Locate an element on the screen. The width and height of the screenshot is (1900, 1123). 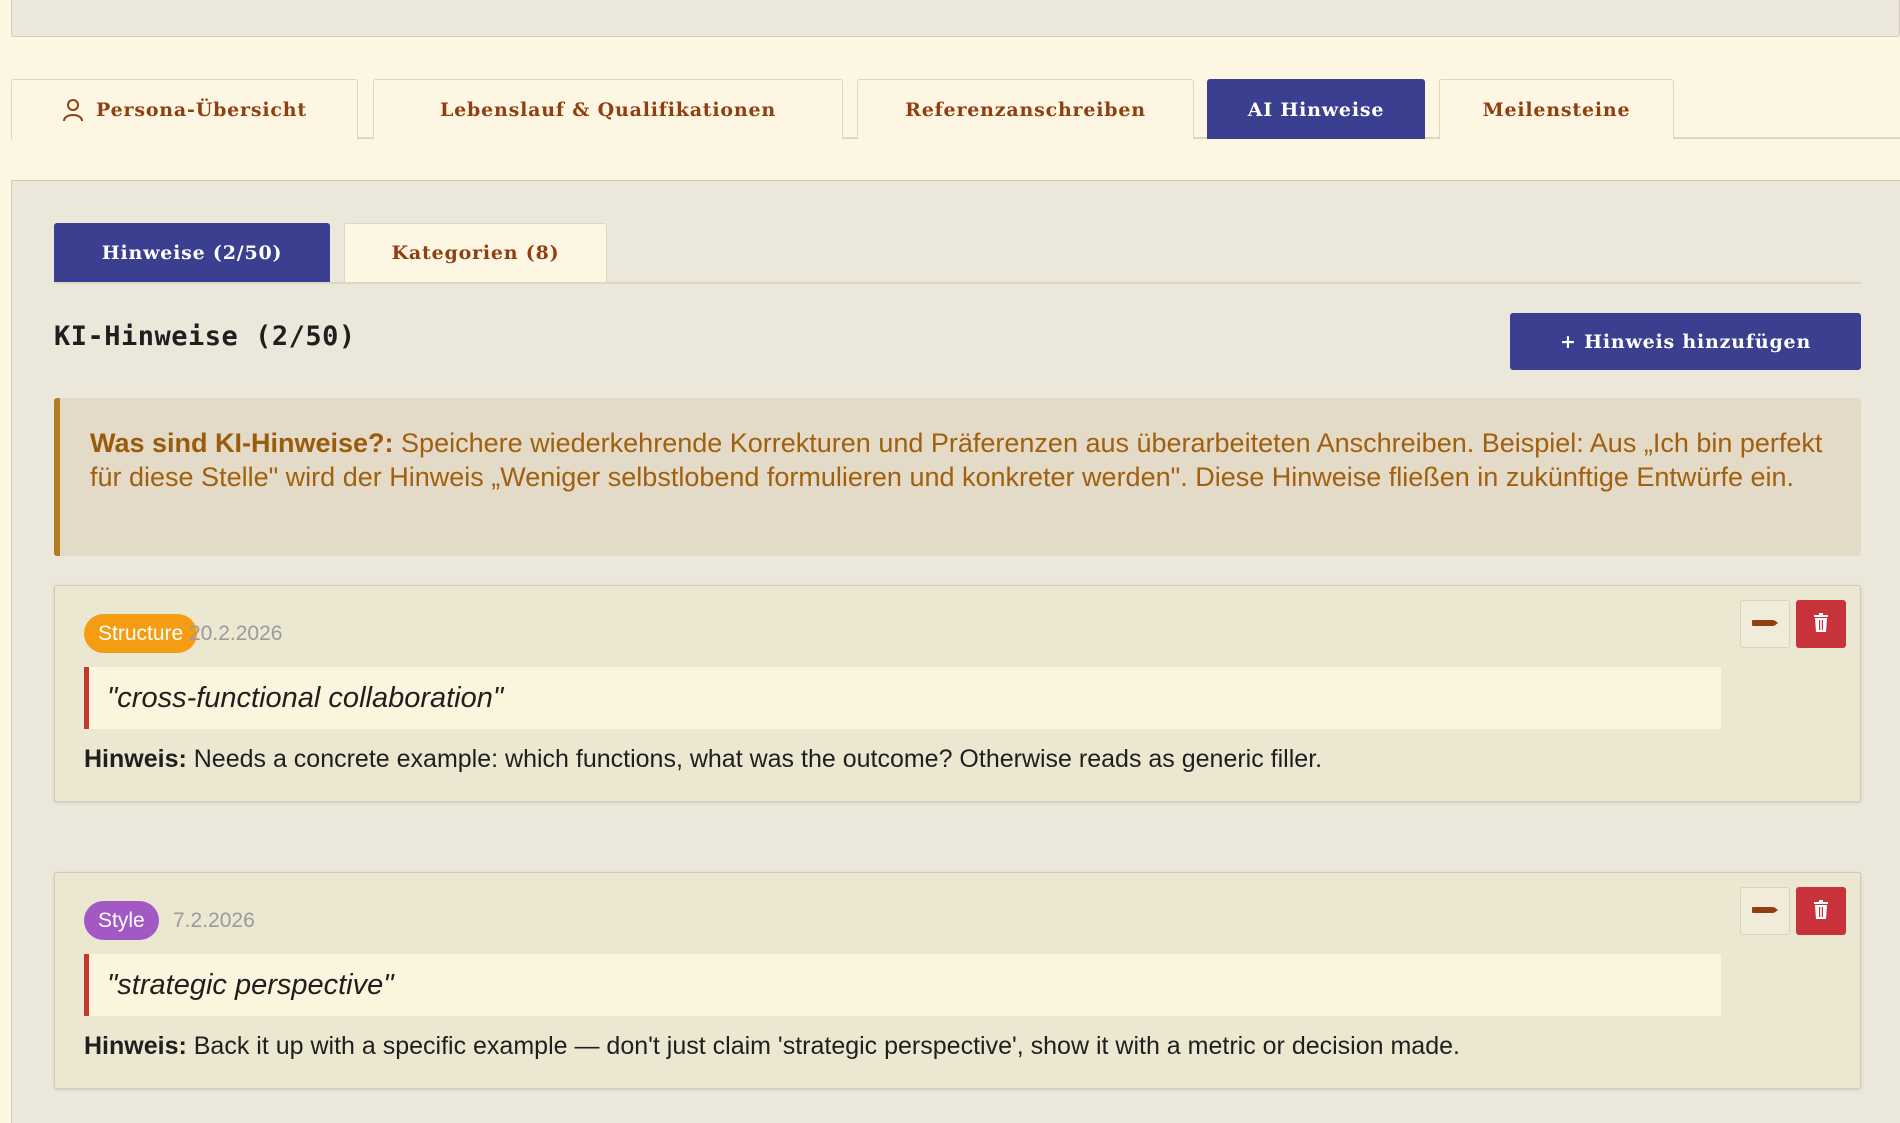
hint-date: 20.2.2026 is located at coordinates (236, 633).